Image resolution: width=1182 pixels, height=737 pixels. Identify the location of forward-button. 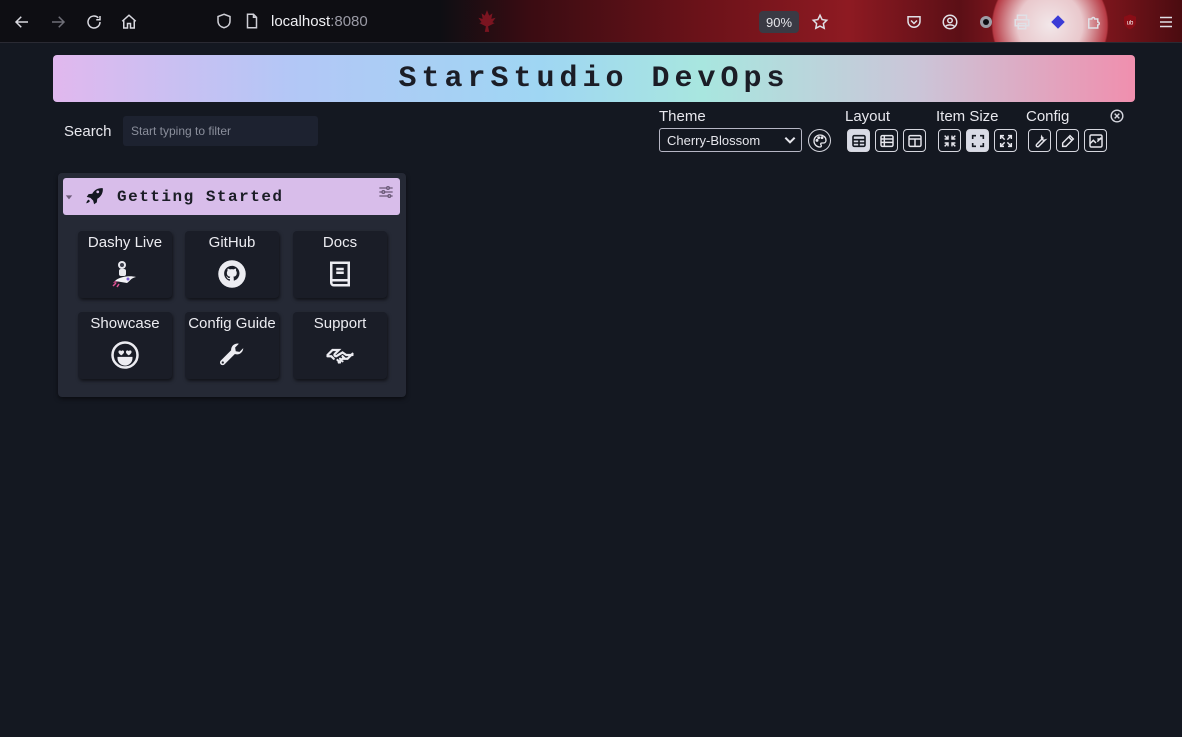
(58, 22).